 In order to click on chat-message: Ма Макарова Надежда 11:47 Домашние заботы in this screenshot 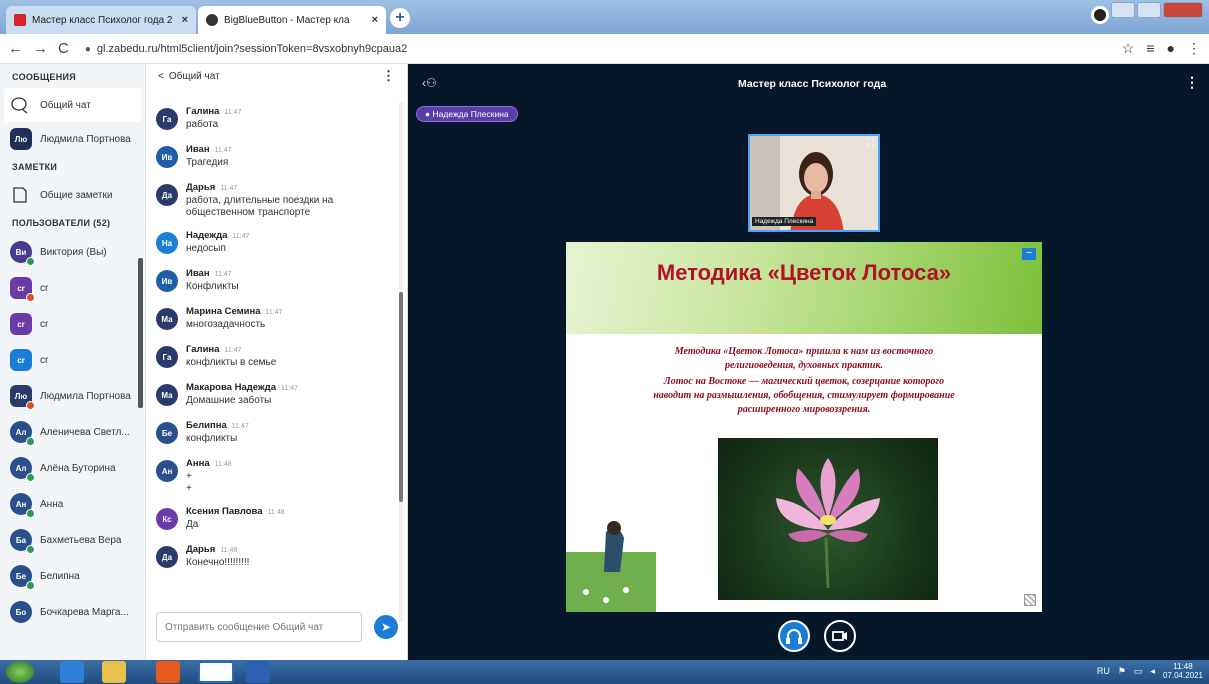, I will do `click(272, 401)`.